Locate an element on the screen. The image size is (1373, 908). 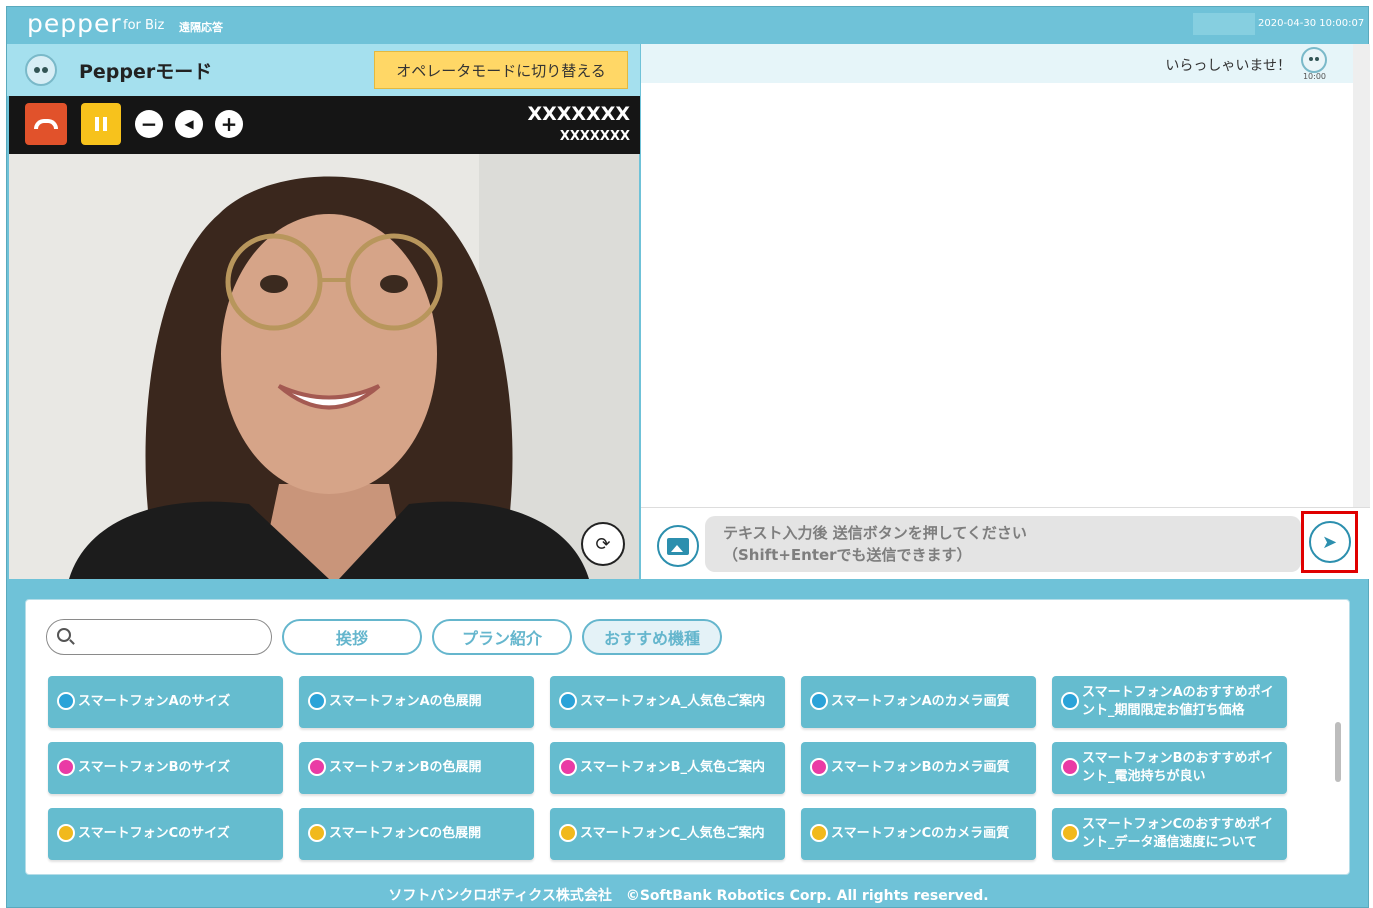
quick-reply-button: スマートフォンAのおすすめポイント_期間限定お値打ち価格 is located at coordinates (1169, 702).